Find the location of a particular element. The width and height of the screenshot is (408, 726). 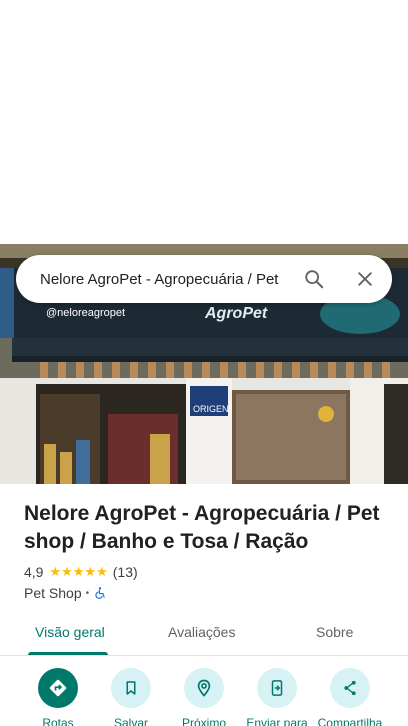

search-button is located at coordinates (314, 279).